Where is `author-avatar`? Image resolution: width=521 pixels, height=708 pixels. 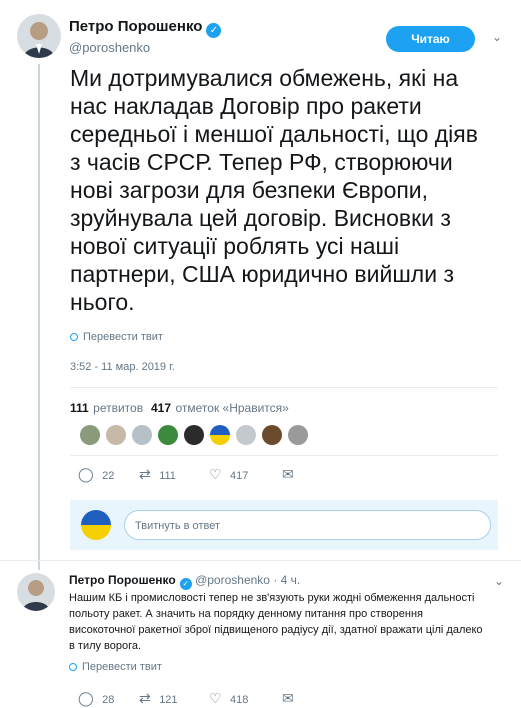
author-avatar is located at coordinates (39, 36).